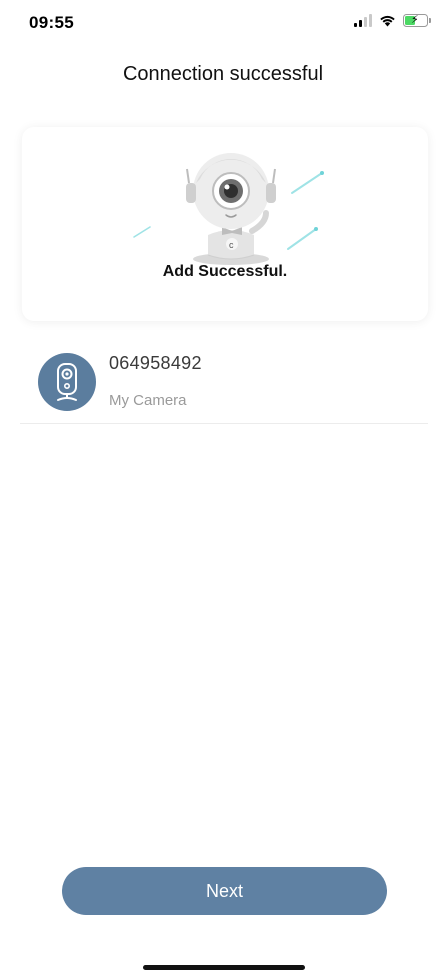 This screenshot has width=446, height=976. What do you see at coordinates (224, 891) in the screenshot?
I see `next-button: Next` at bounding box center [224, 891].